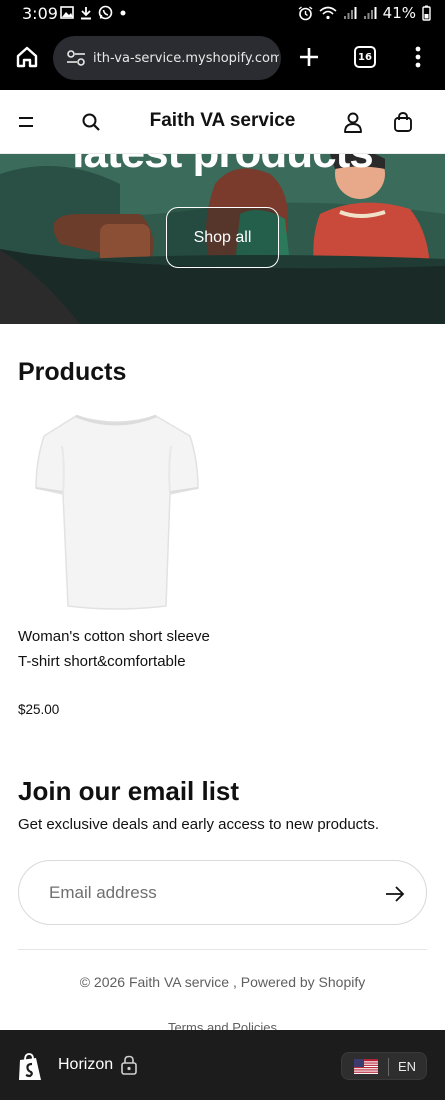  I want to click on bag-icon, so click(403, 122).